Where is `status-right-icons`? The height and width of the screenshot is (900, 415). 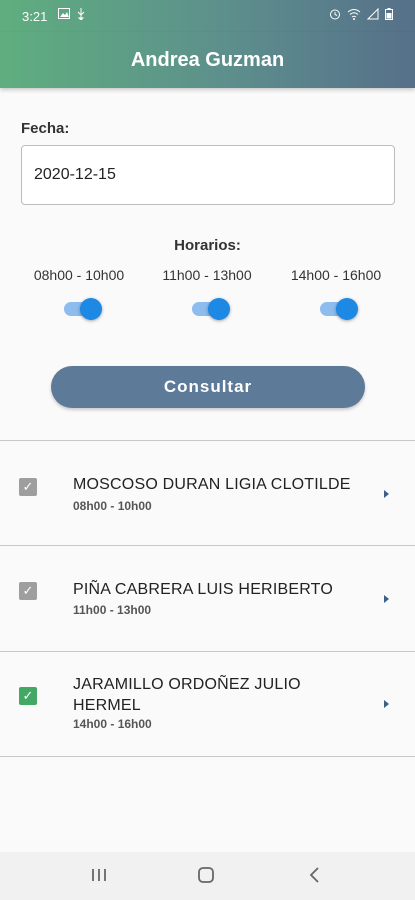 status-right-icons is located at coordinates (361, 14).